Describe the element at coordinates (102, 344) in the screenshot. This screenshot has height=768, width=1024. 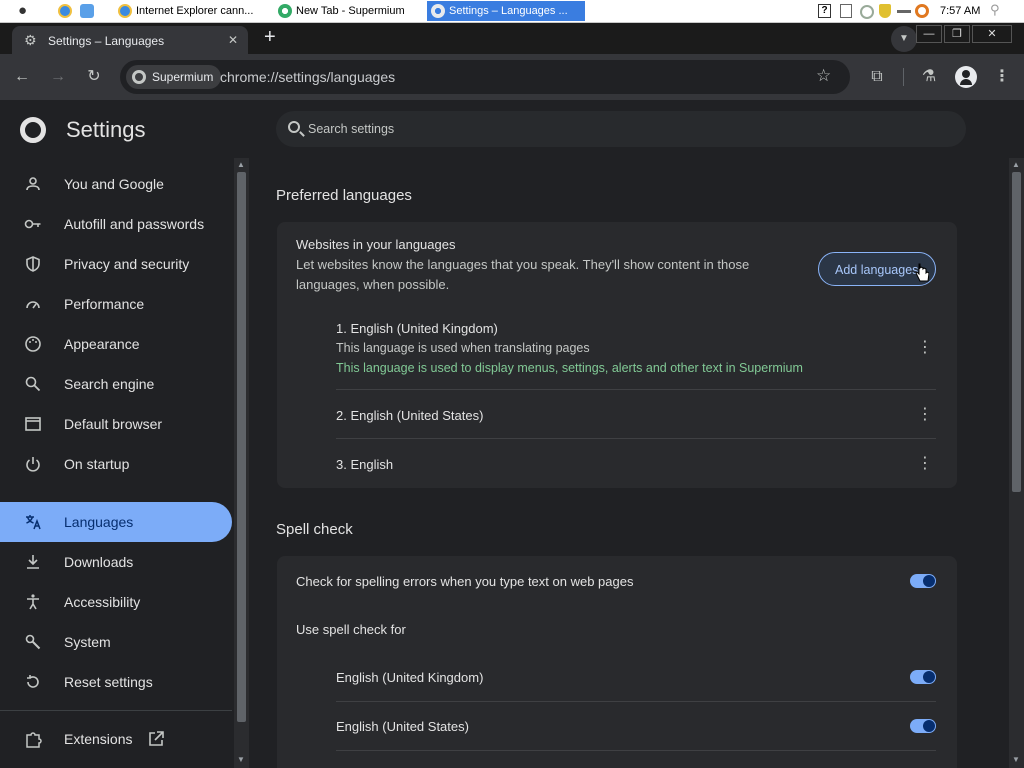
I see `sidebar-item-label: Appearance` at that location.